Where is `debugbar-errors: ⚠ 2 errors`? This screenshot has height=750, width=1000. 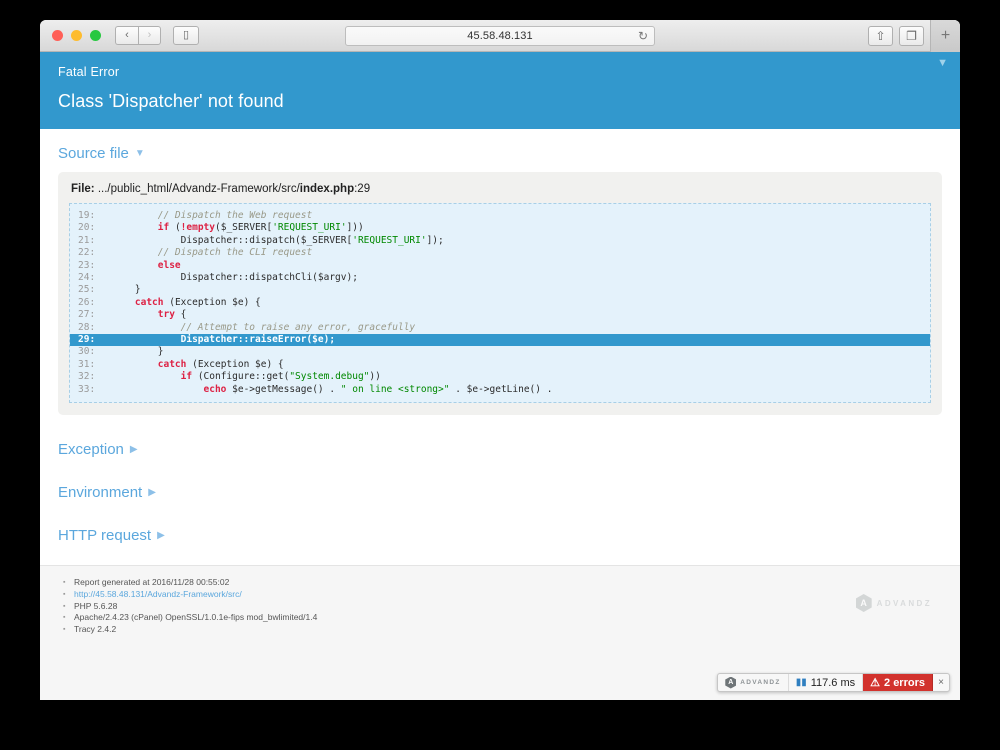
debugbar-errors: ⚠ 2 errors is located at coordinates (898, 682).